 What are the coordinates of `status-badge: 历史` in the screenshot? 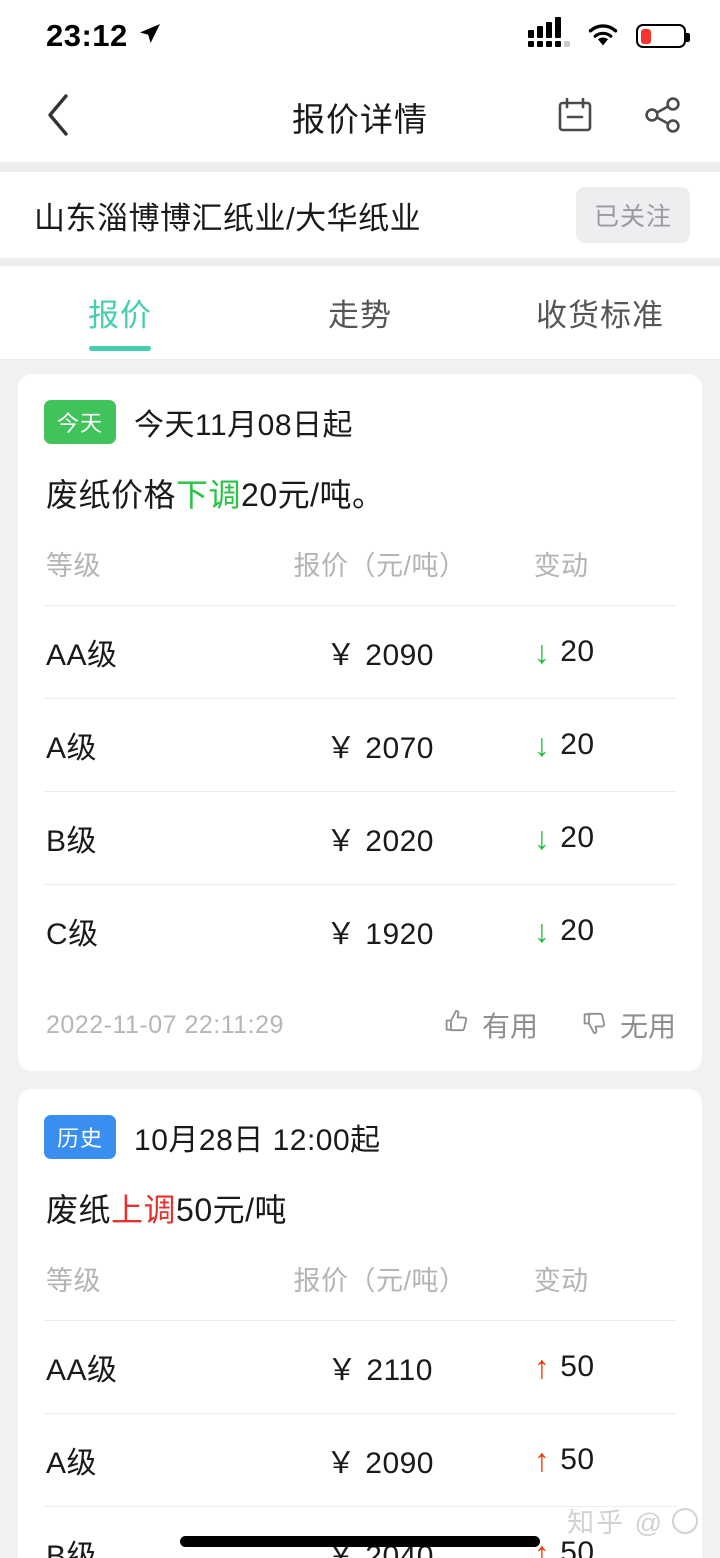 It's located at (80, 1137).